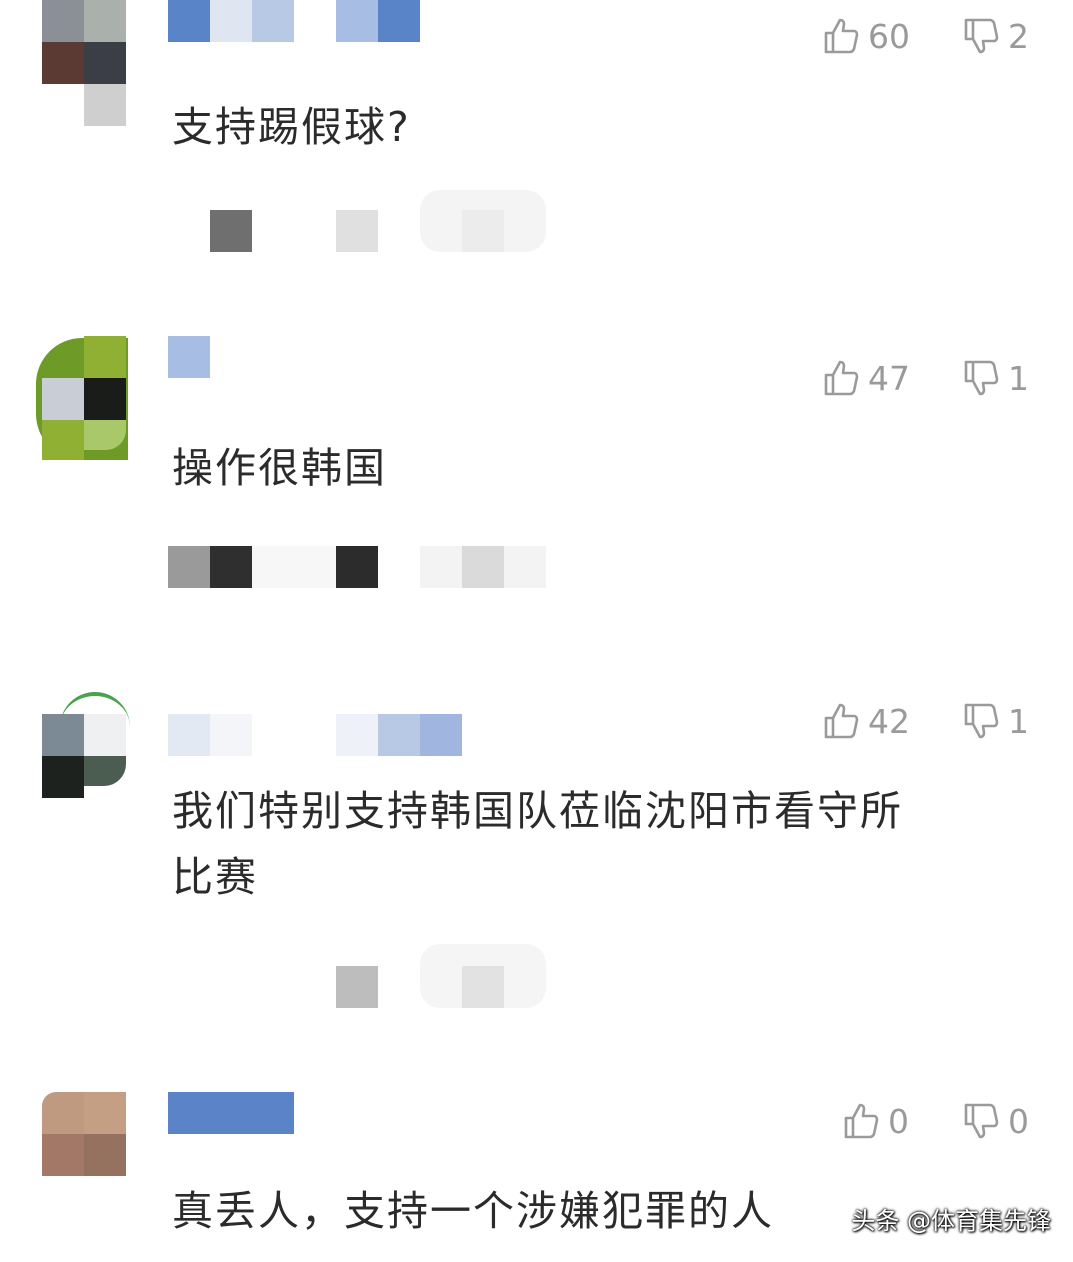 The width and height of the screenshot is (1073, 1262). I want to click on dislike-button: 0, so click(995, 1121).